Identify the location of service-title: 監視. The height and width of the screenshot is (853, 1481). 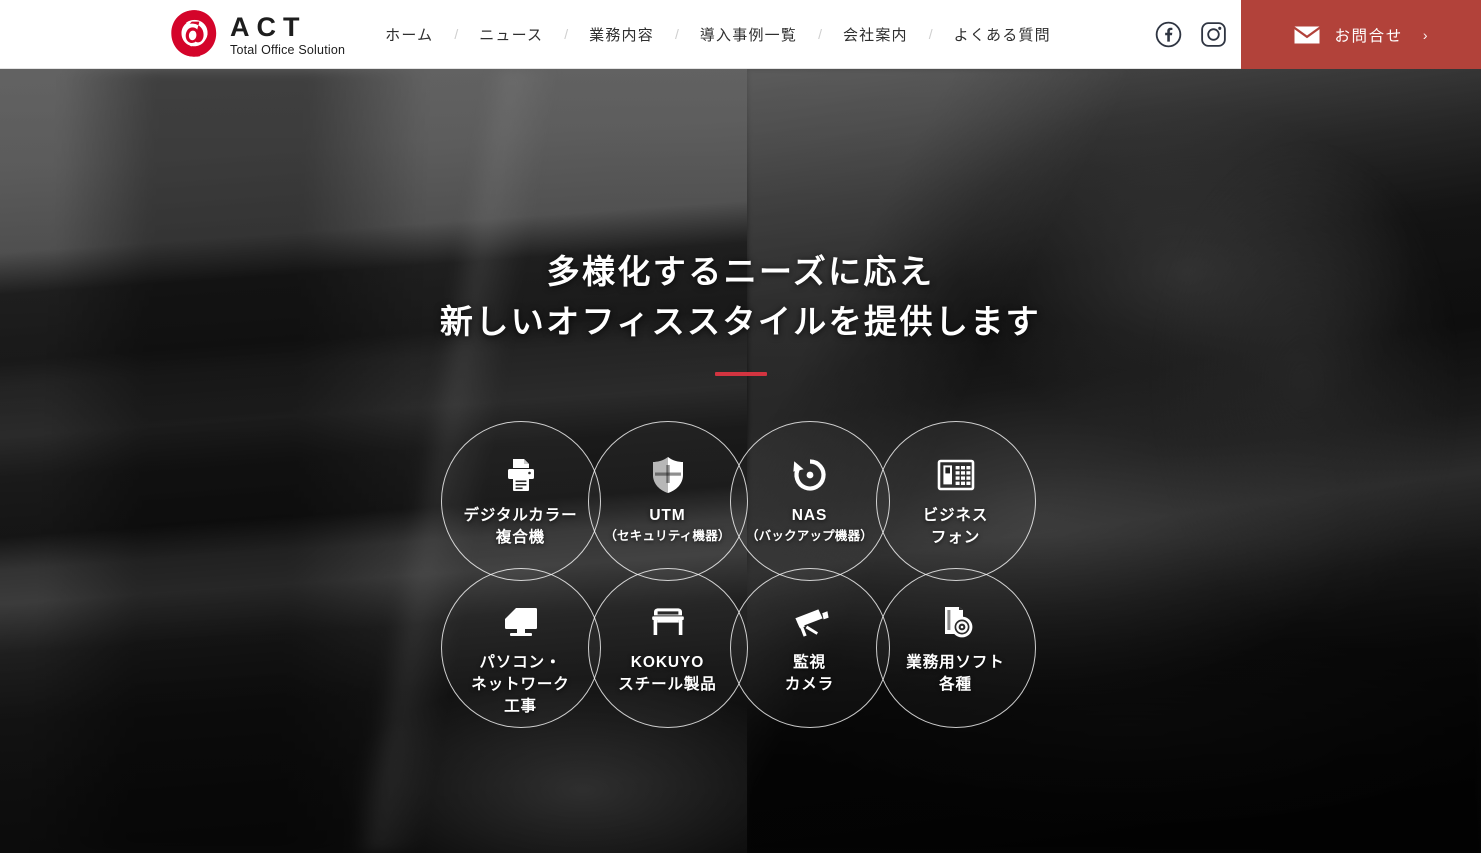
(809, 662).